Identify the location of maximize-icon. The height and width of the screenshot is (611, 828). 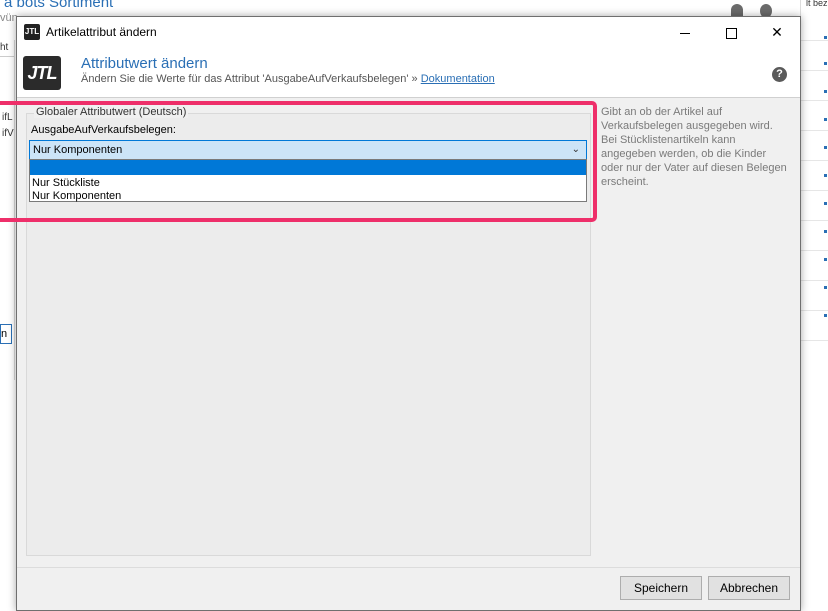
(731, 33).